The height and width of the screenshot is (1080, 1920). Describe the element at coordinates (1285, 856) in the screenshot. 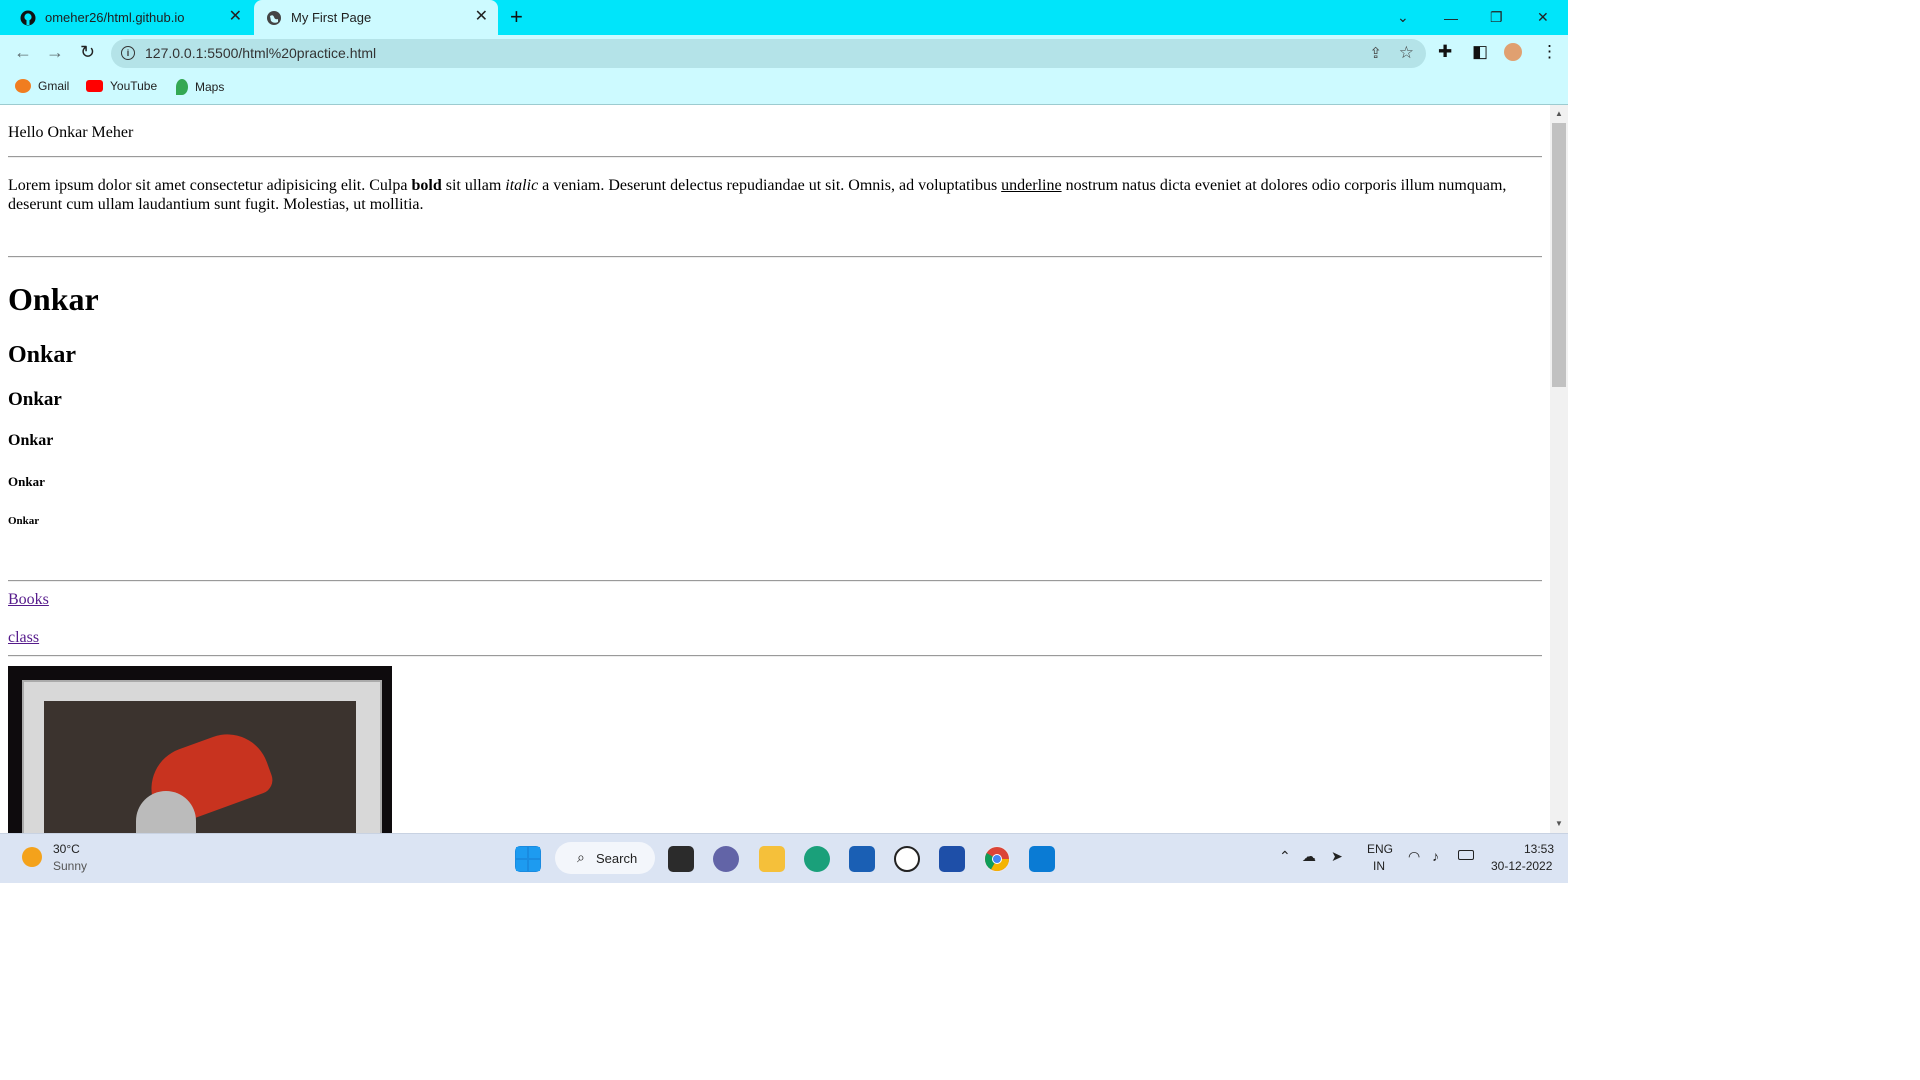

I see `chevron-up-icon: ⌃` at that location.